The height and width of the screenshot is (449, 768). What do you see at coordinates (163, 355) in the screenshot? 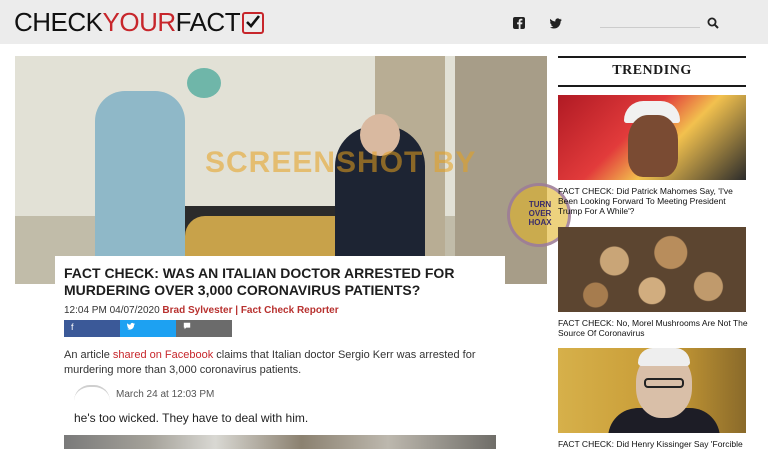
I see `facebook-share-link: shared on Facebook` at bounding box center [163, 355].